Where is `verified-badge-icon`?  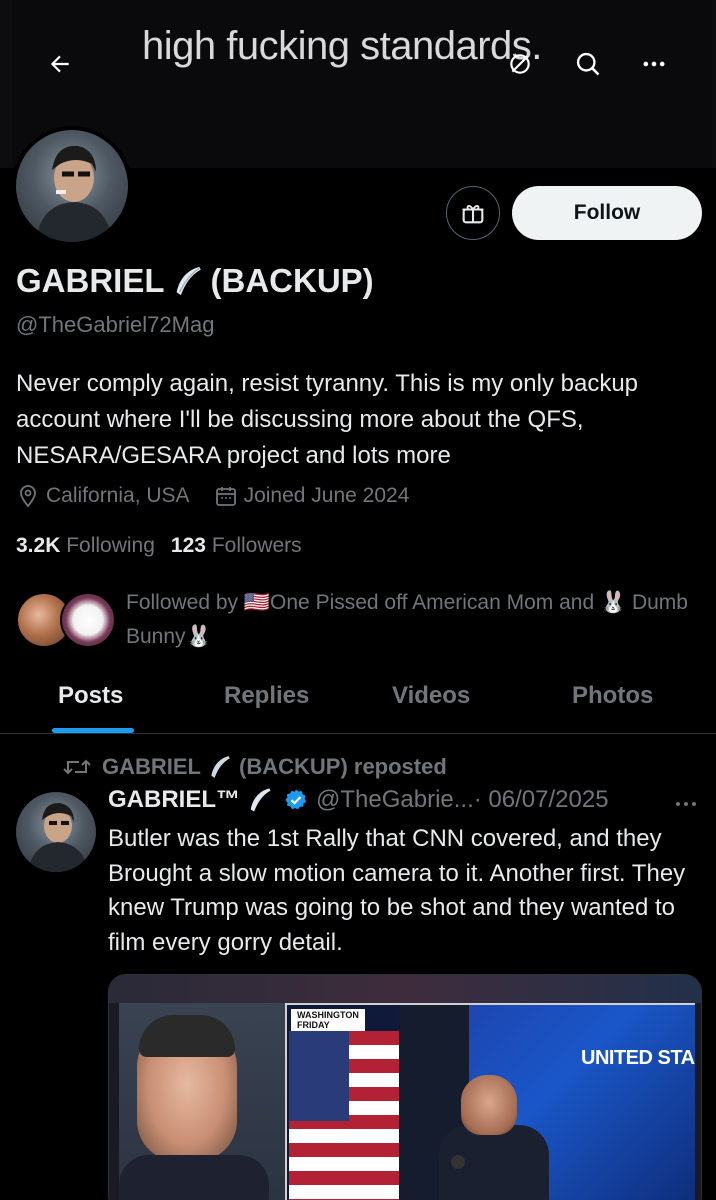
verified-badge-icon is located at coordinates (296, 799).